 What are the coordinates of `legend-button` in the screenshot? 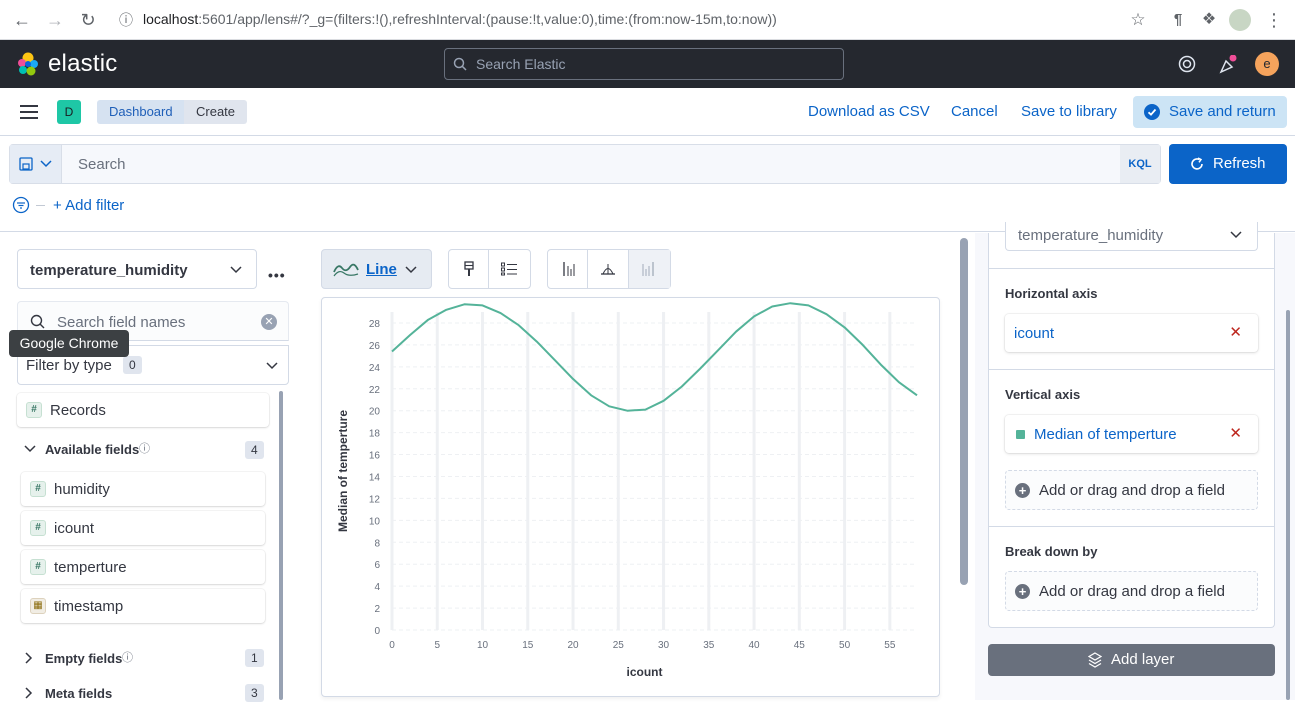 It's located at (509, 269).